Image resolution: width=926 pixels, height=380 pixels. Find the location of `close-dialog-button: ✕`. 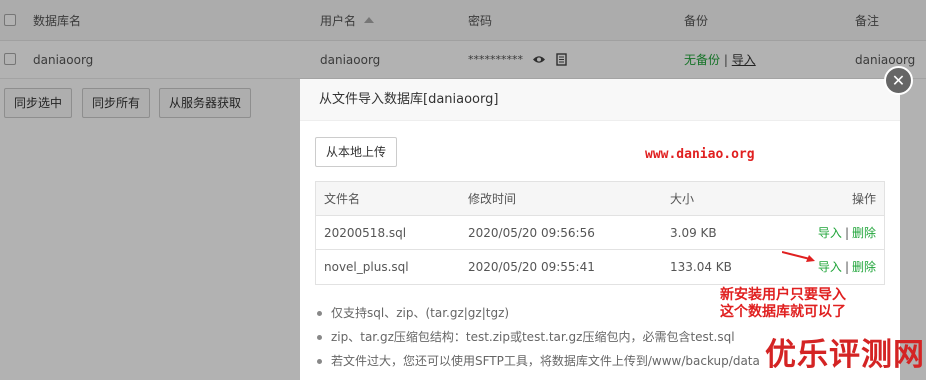

close-dialog-button: ✕ is located at coordinates (898, 80).